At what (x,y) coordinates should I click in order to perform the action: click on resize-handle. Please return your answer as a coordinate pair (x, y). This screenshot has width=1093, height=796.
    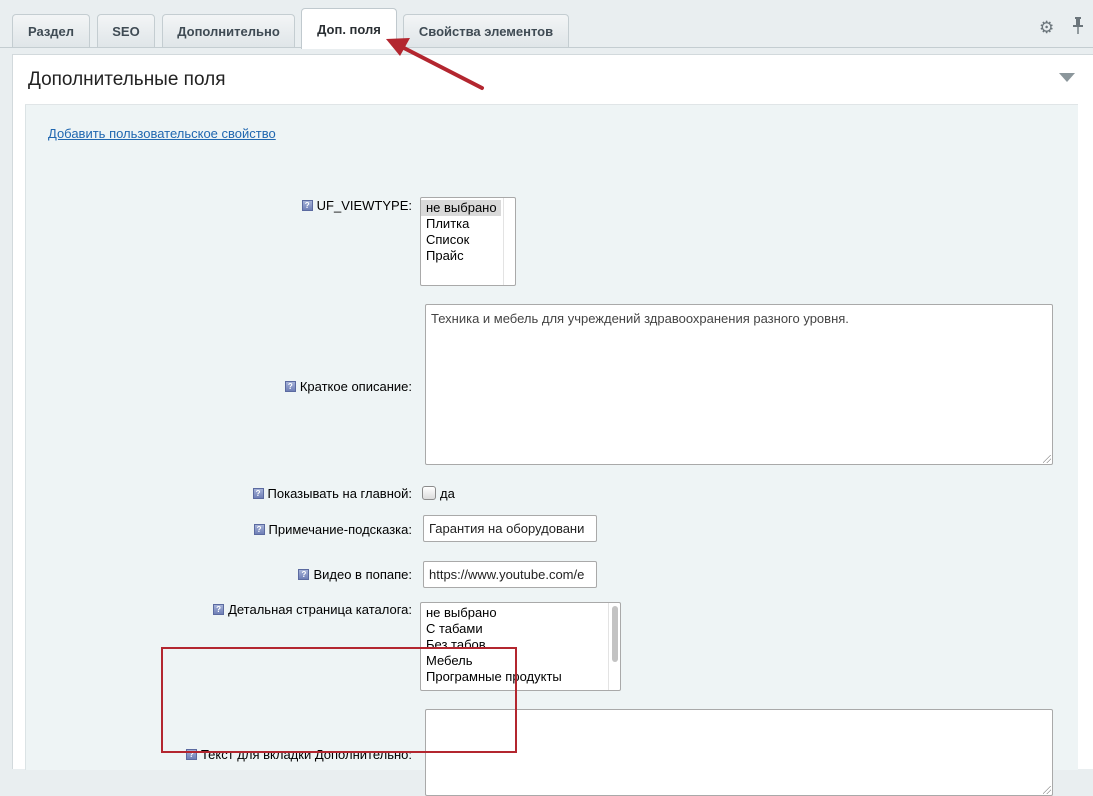
    Looking at the image, I should click on (1047, 790).